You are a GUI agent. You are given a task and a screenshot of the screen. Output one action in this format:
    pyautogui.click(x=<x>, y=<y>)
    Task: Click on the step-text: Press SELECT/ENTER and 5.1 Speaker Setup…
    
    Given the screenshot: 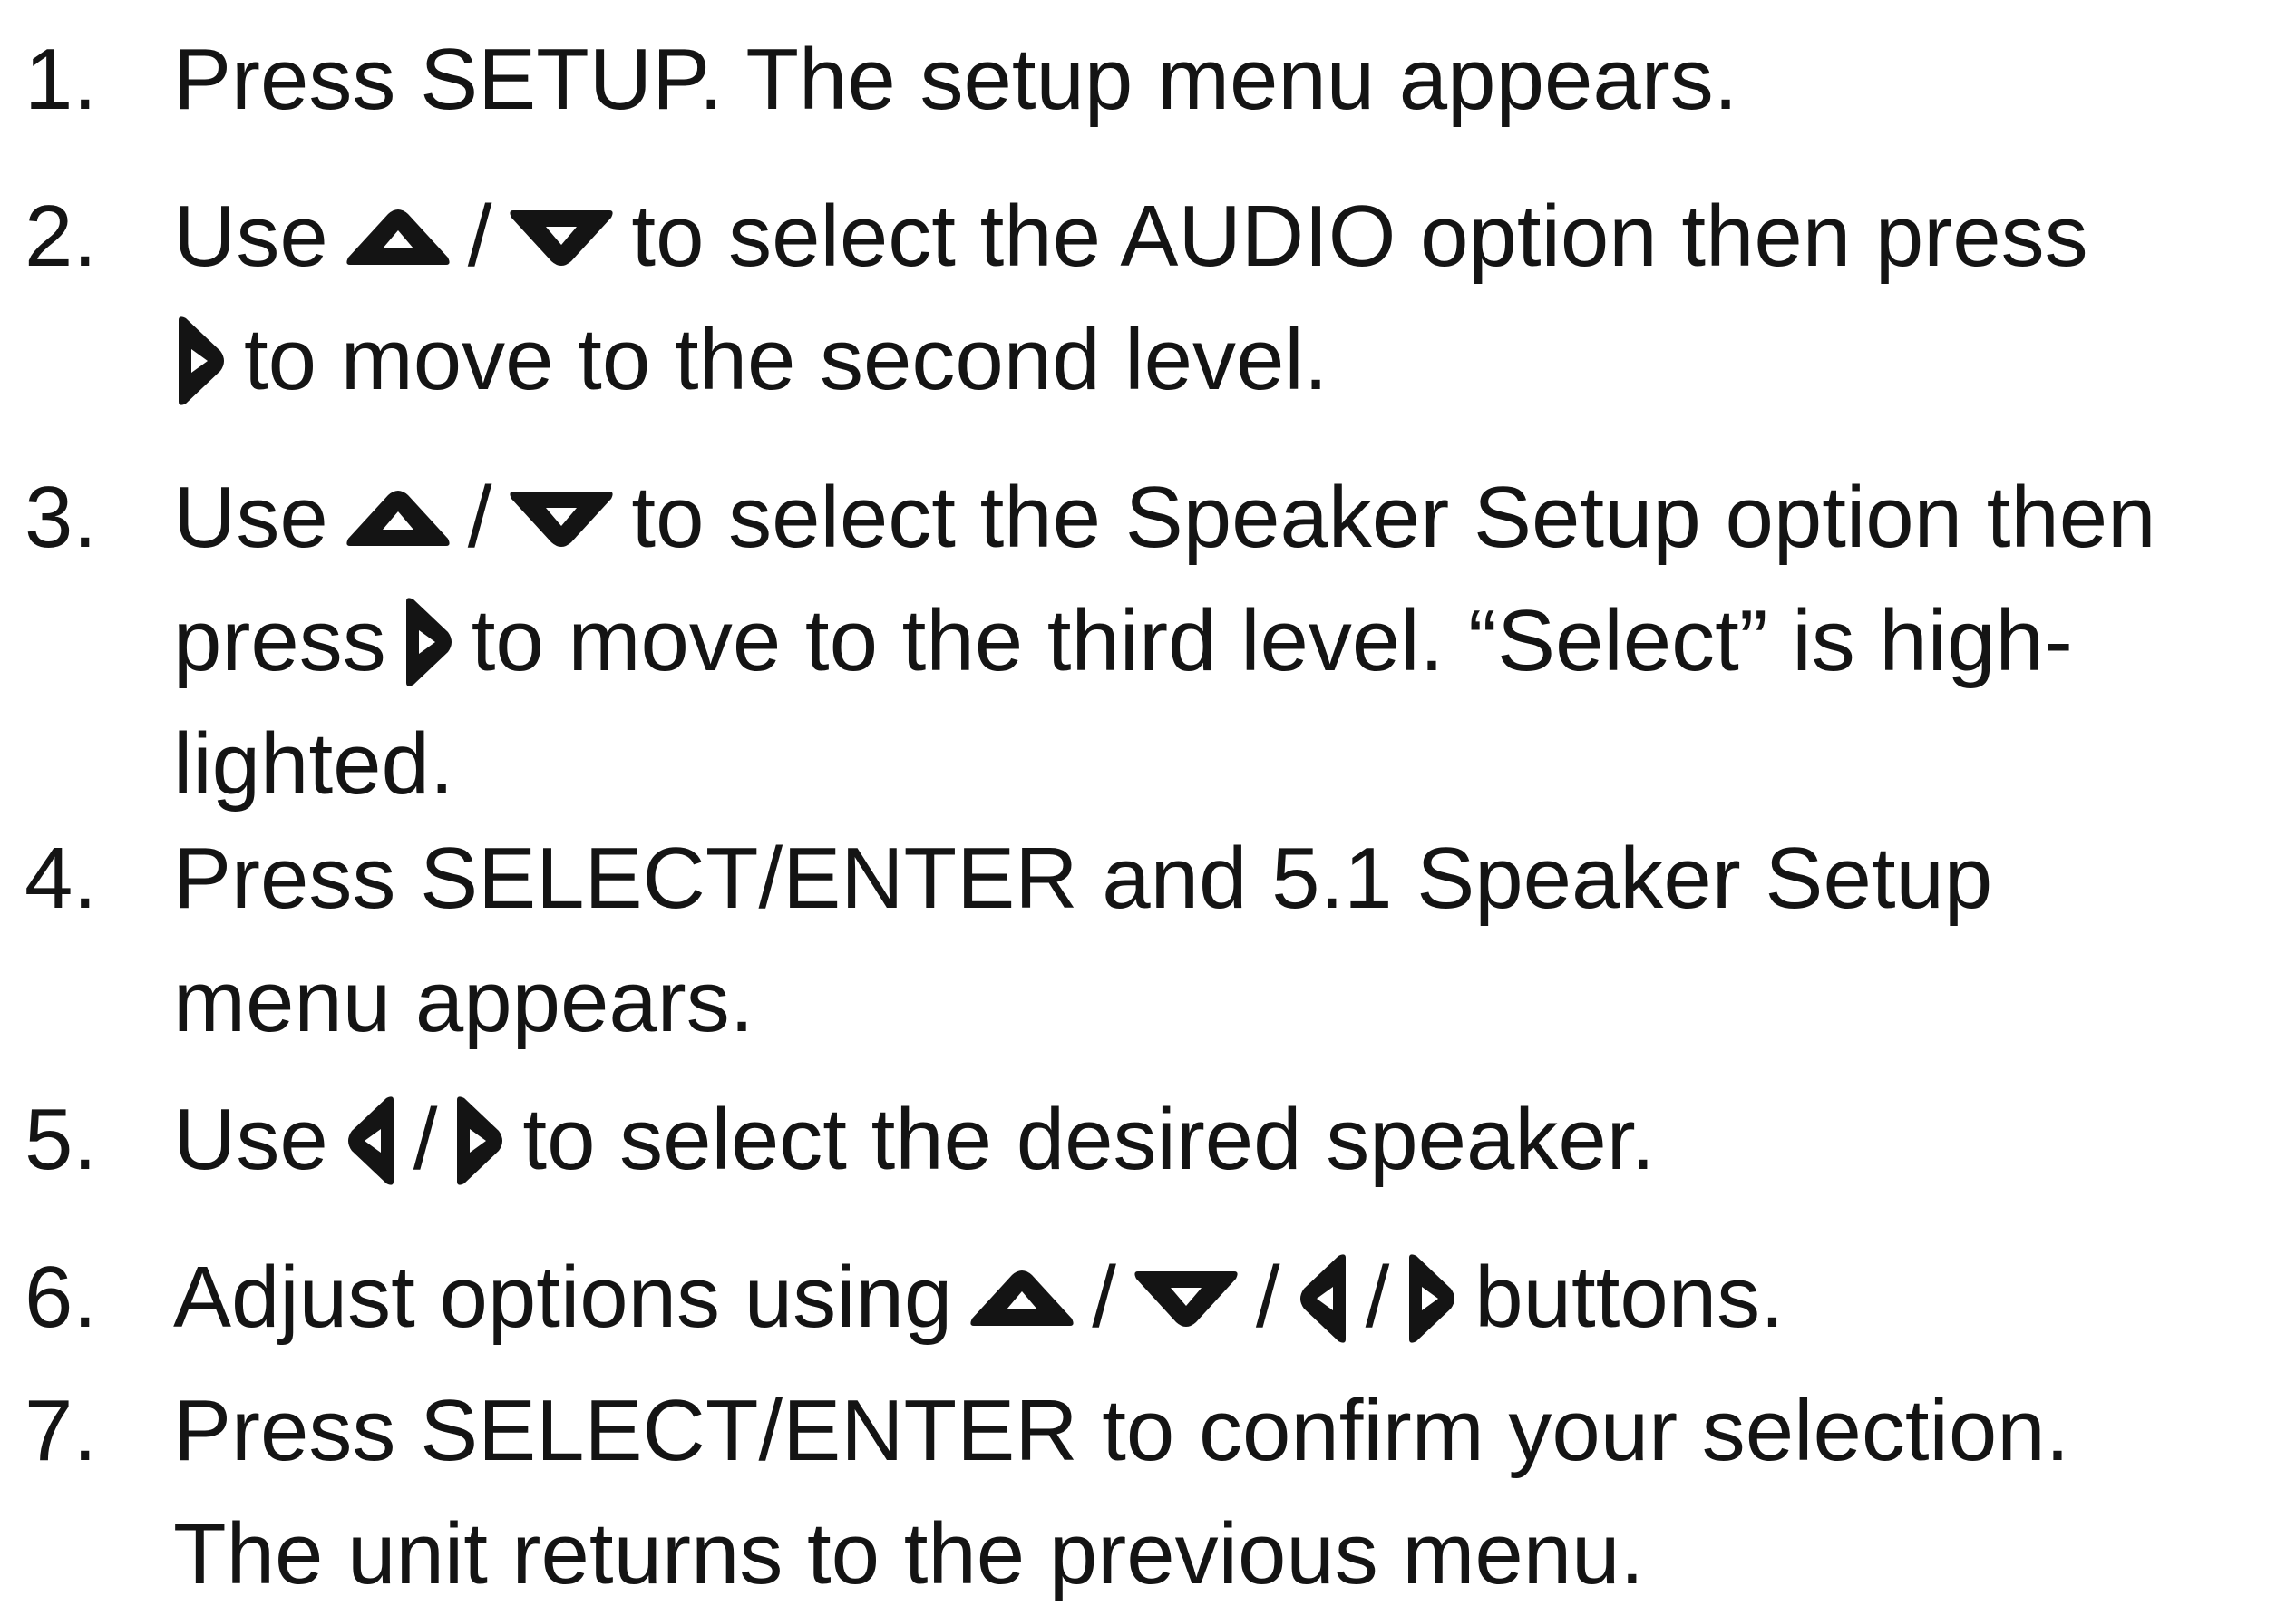 What is the action you would take?
    pyautogui.click(x=1229, y=940)
    